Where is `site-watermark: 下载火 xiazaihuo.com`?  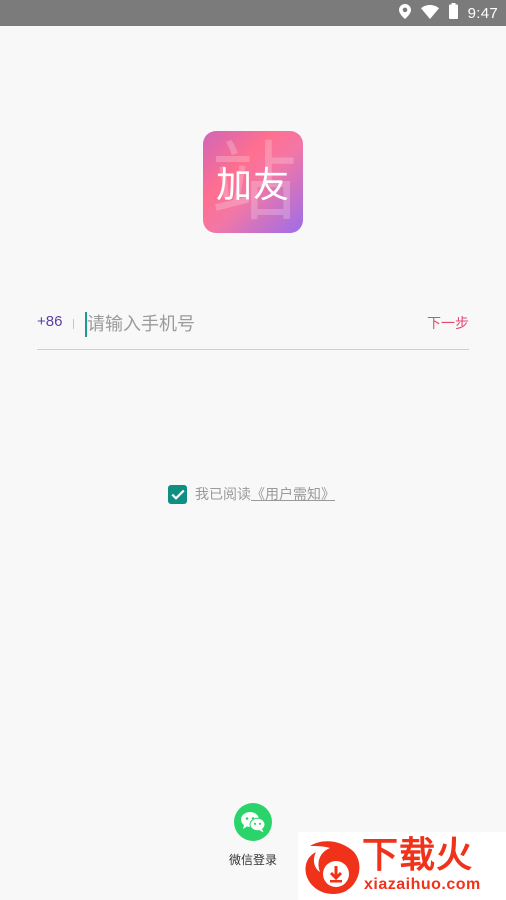
site-watermark: 下载火 xiazaihuo.com is located at coordinates (402, 866).